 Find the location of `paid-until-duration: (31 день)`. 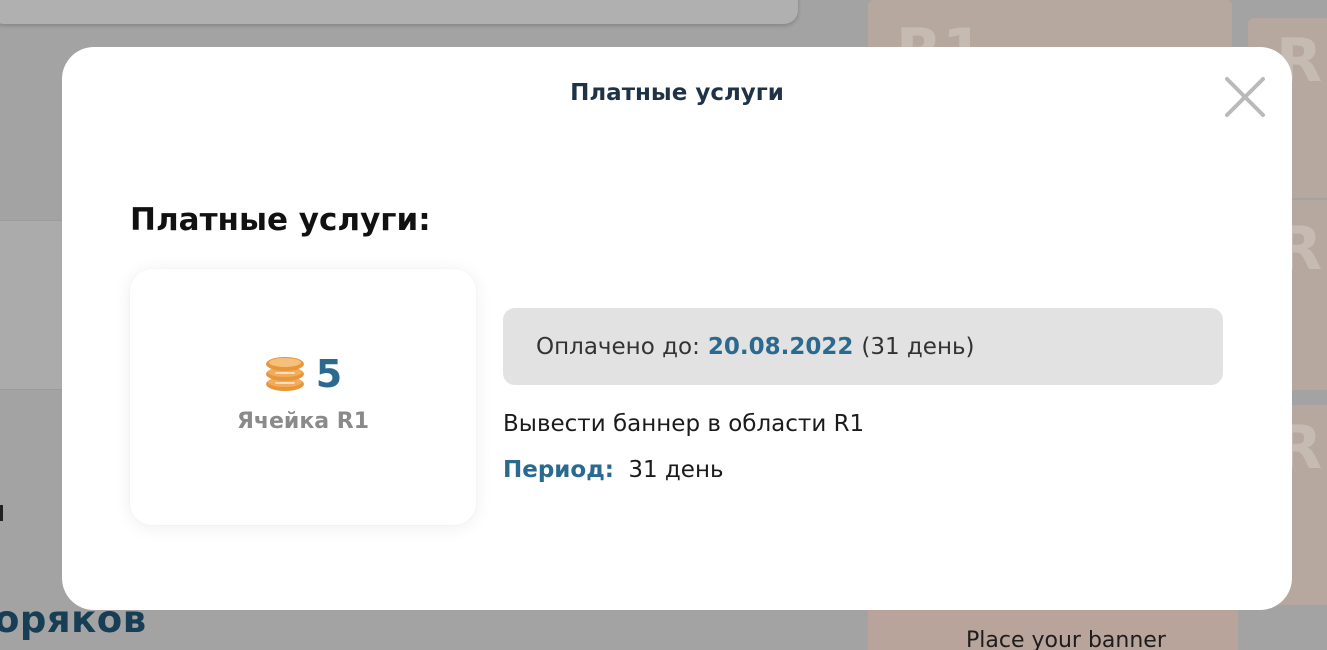

paid-until-duration: (31 день) is located at coordinates (918, 346).